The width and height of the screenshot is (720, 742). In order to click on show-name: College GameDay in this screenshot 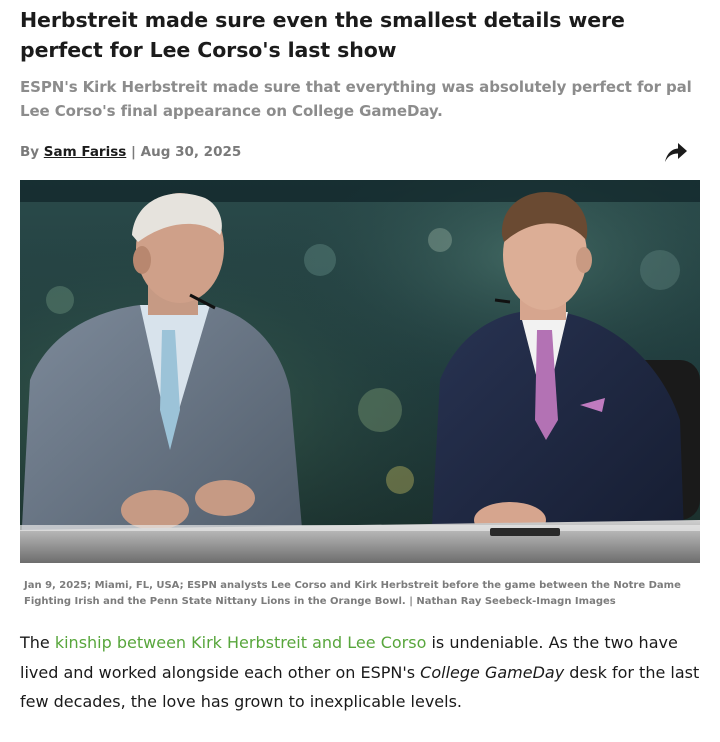, I will do `click(492, 672)`.